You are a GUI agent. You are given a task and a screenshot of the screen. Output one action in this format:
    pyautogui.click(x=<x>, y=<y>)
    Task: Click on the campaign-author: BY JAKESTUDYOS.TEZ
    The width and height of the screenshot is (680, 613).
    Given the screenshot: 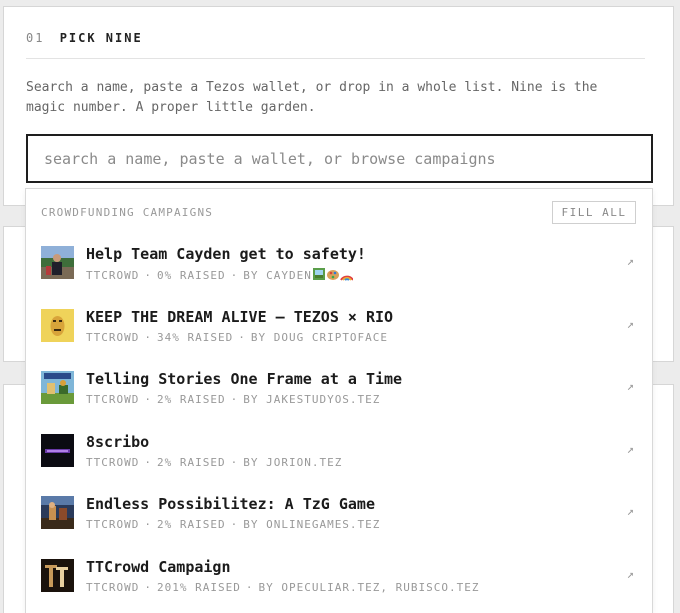 What is the action you would take?
    pyautogui.click(x=312, y=399)
    